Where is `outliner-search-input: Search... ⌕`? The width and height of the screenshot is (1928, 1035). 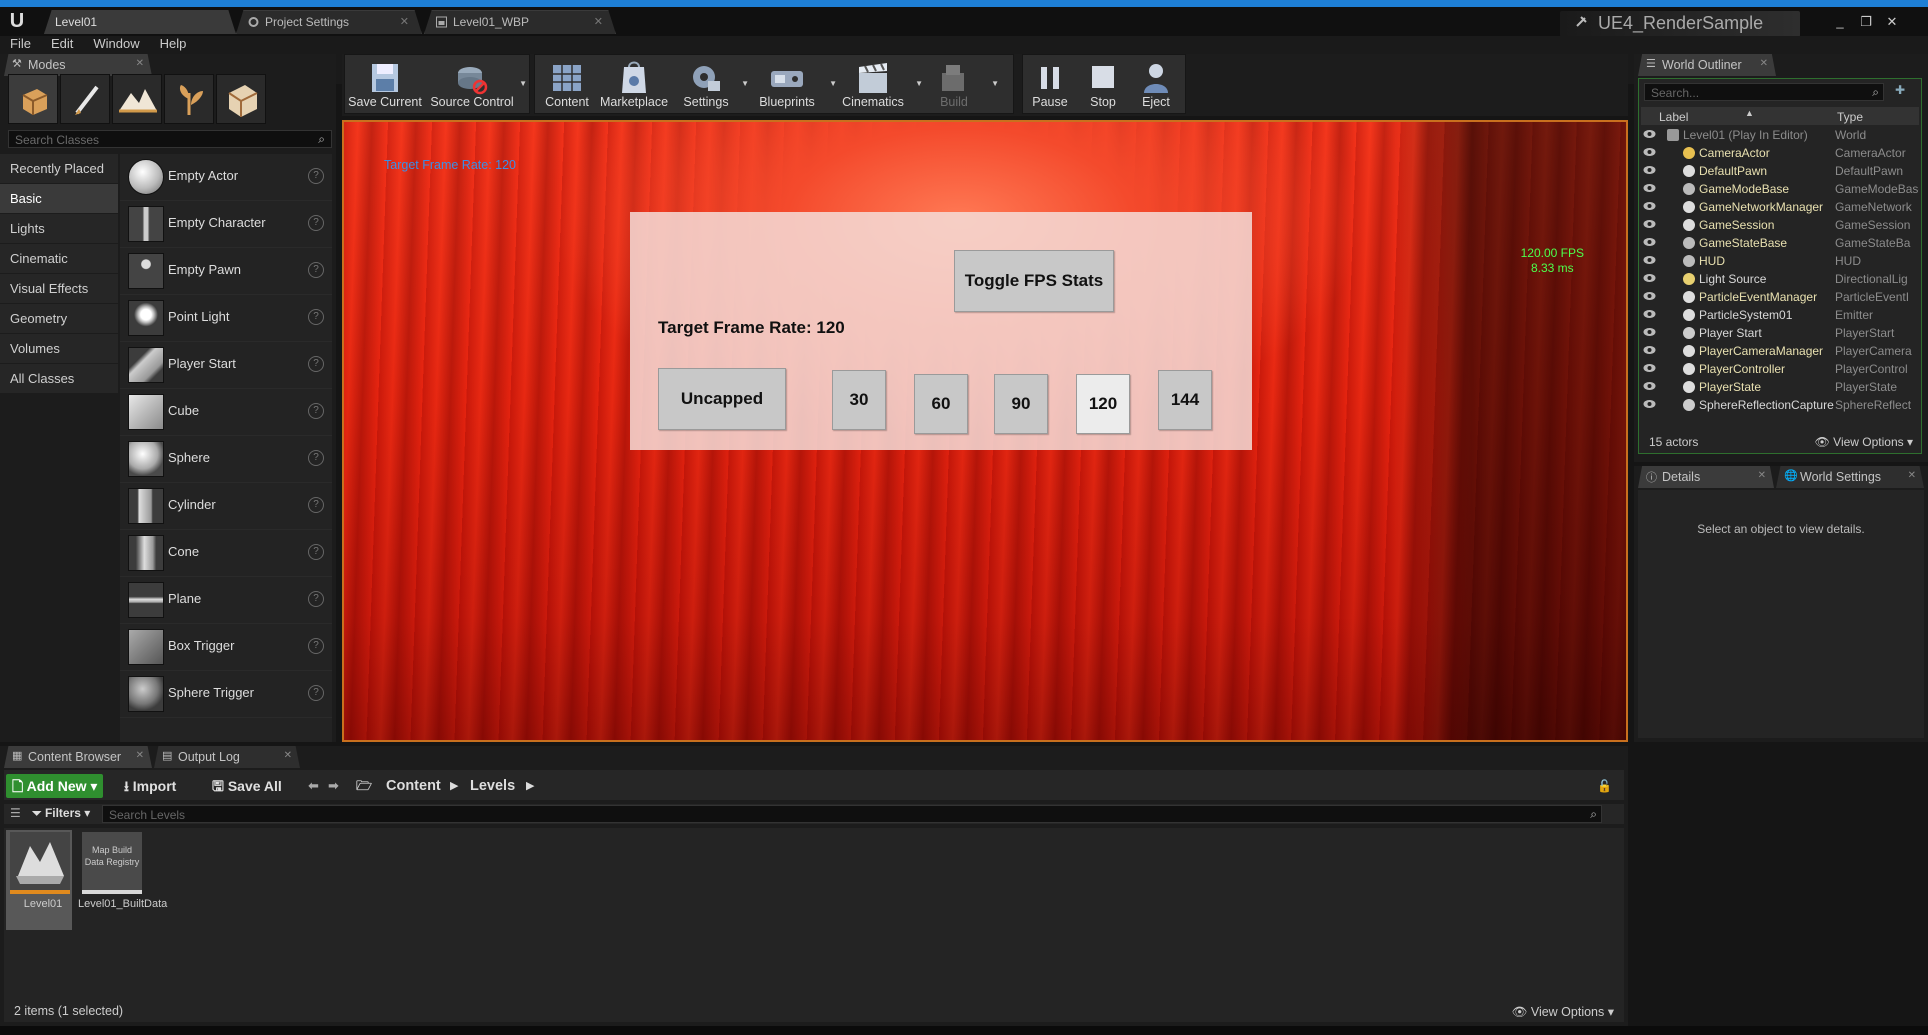
outliner-search-input: Search... ⌕ is located at coordinates (1764, 92).